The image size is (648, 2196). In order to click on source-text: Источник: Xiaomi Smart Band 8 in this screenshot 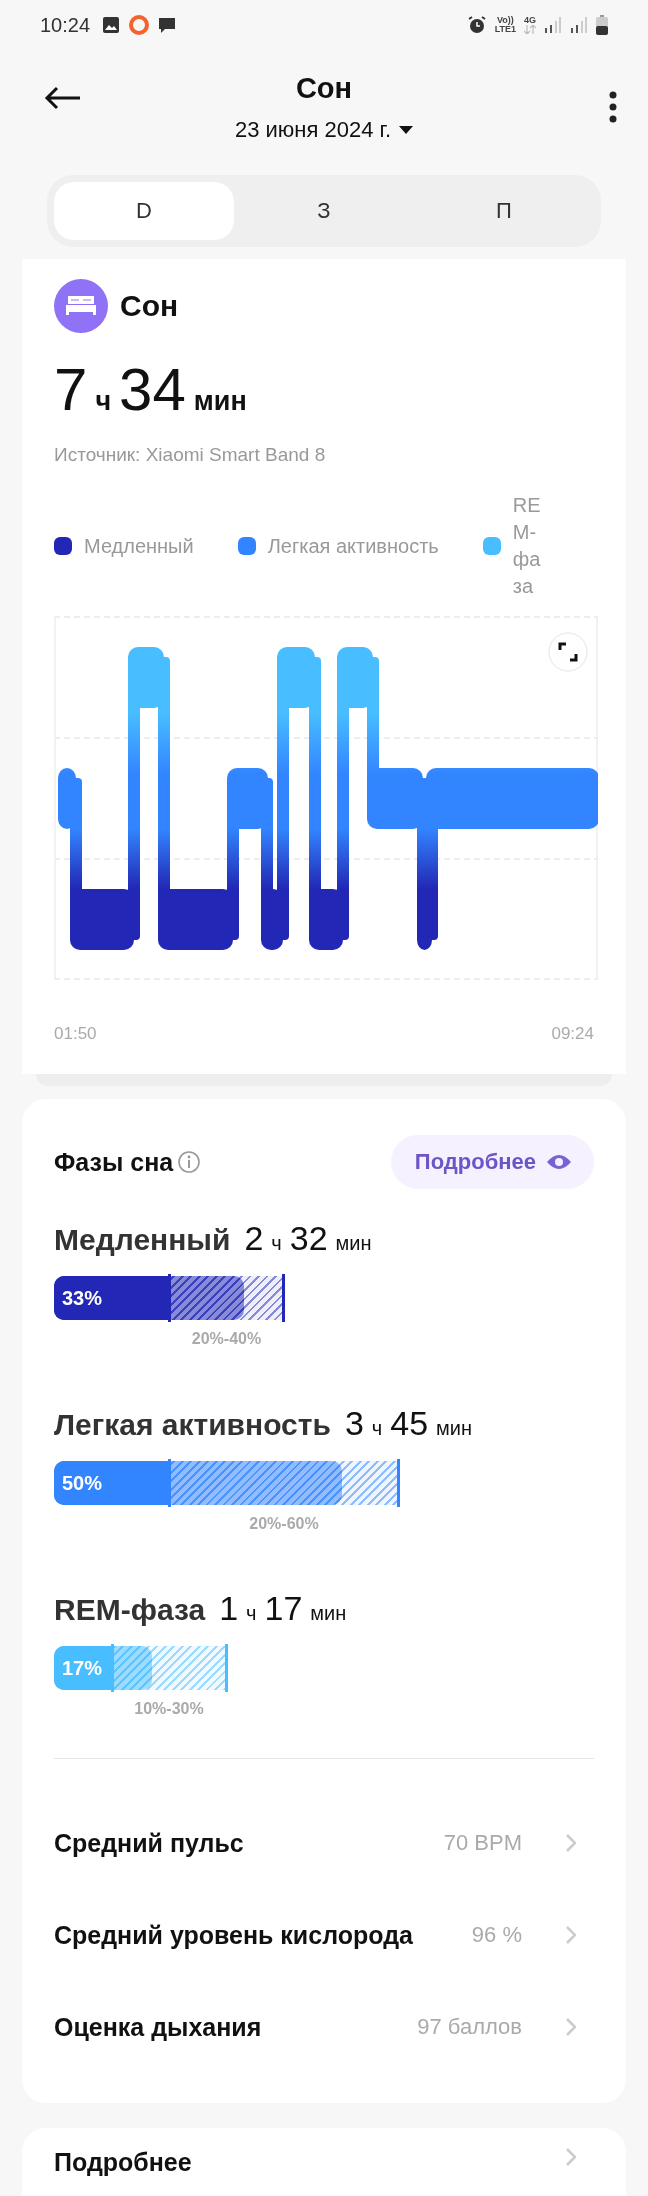, I will do `click(190, 455)`.